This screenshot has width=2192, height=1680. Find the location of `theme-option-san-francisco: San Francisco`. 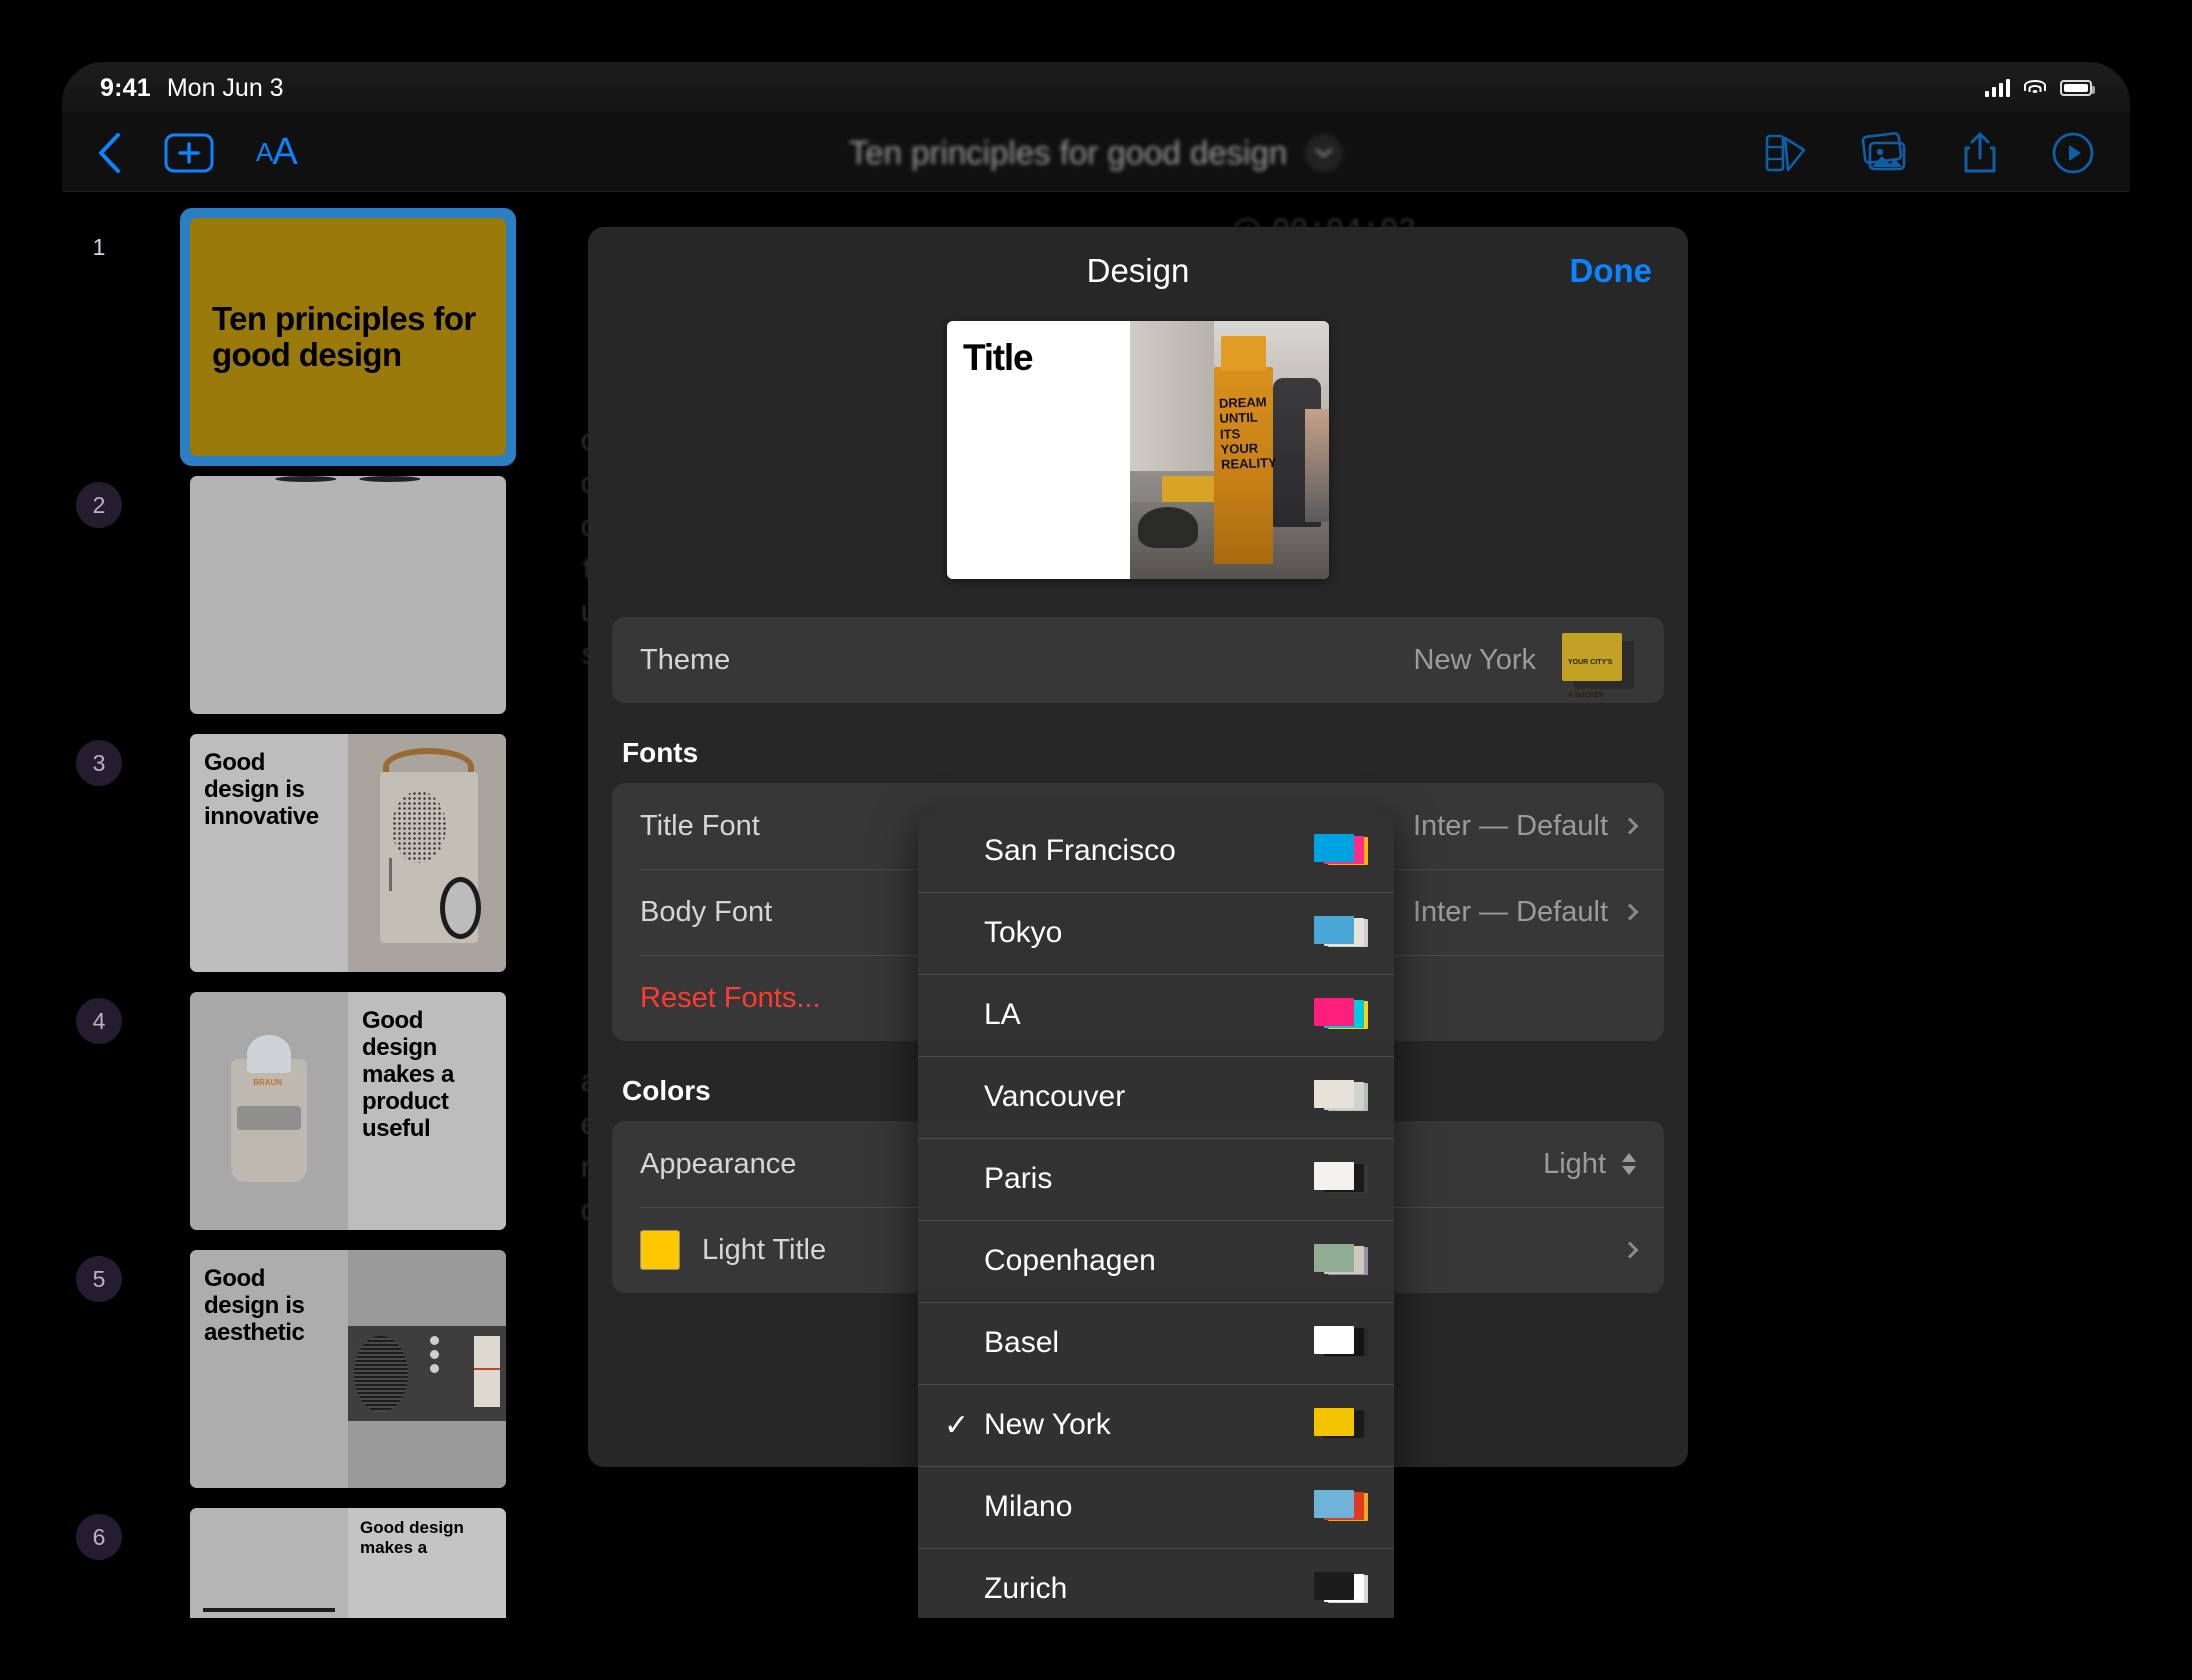

theme-option-san-francisco: San Francisco is located at coordinates (1156, 851).